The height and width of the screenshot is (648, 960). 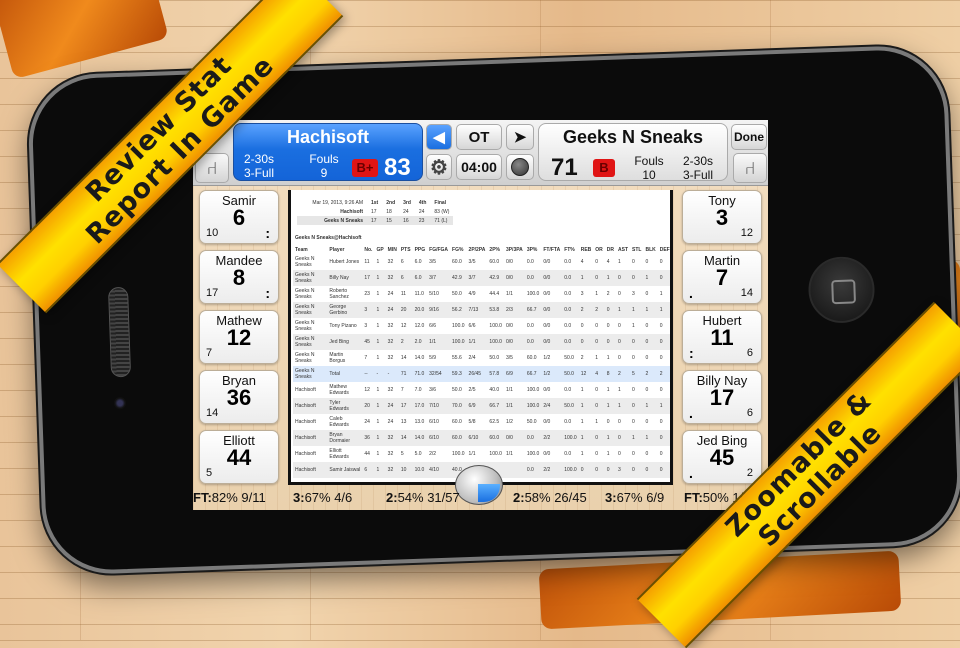 What do you see at coordinates (582, 358) in the screenshot?
I see `table-cell: 2` at bounding box center [582, 358].